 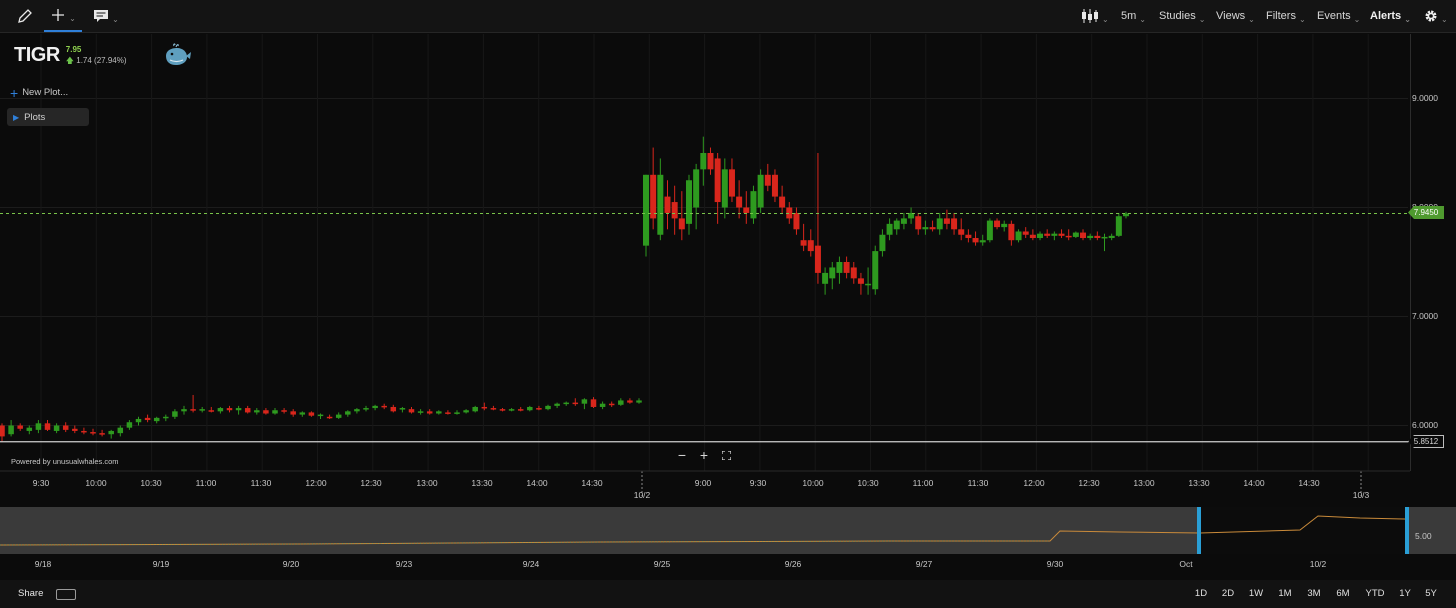 What do you see at coordinates (1182, 16) in the screenshot?
I see `studies-menu: Studies ⌄` at bounding box center [1182, 16].